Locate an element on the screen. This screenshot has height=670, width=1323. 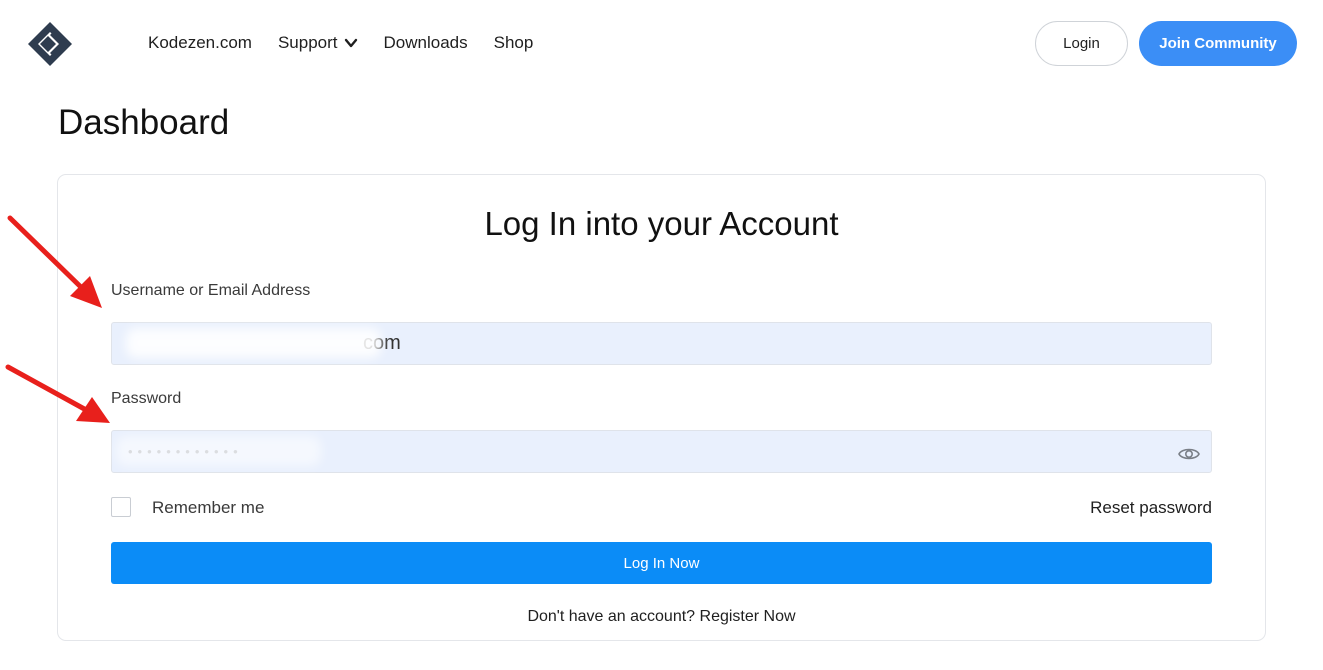
remember-me-checkbox is located at coordinates (121, 507).